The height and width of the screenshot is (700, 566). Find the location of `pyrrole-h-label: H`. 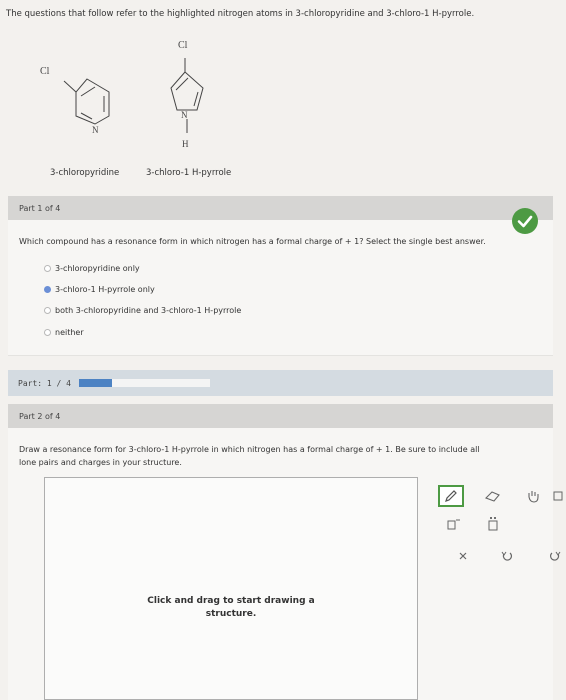

pyrrole-h-label: H is located at coordinates (185, 144).